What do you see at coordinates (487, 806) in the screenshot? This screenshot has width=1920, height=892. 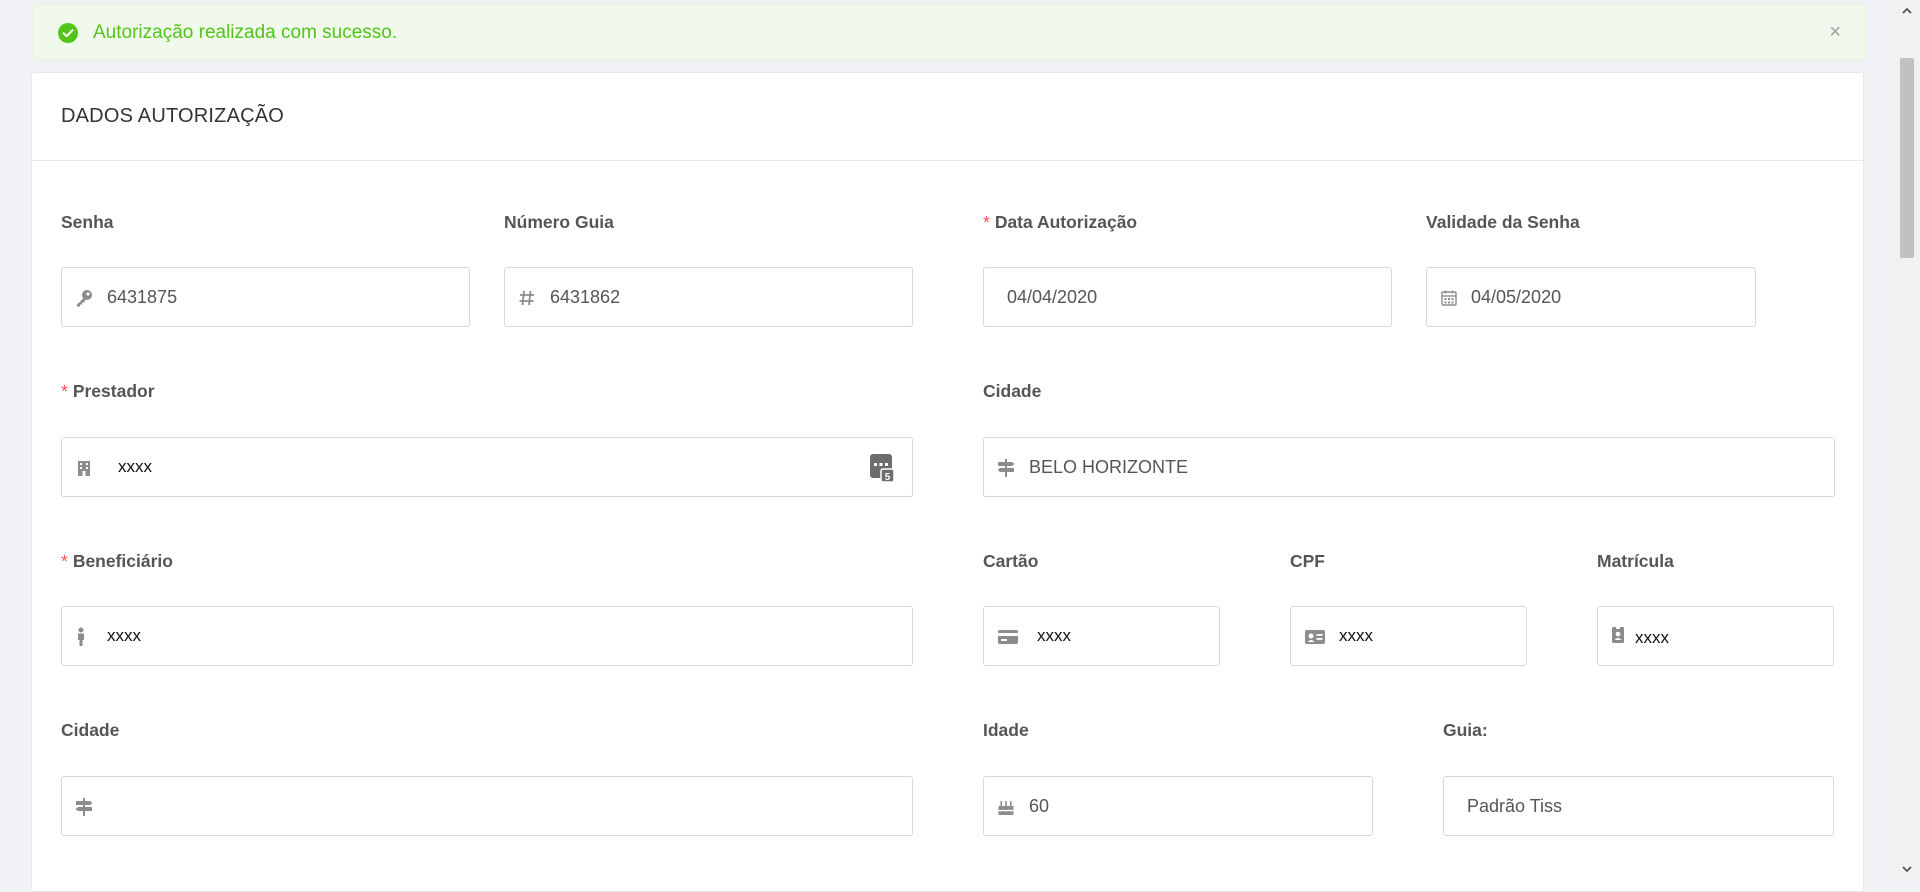 I see `cidade-beneficiario-input` at bounding box center [487, 806].